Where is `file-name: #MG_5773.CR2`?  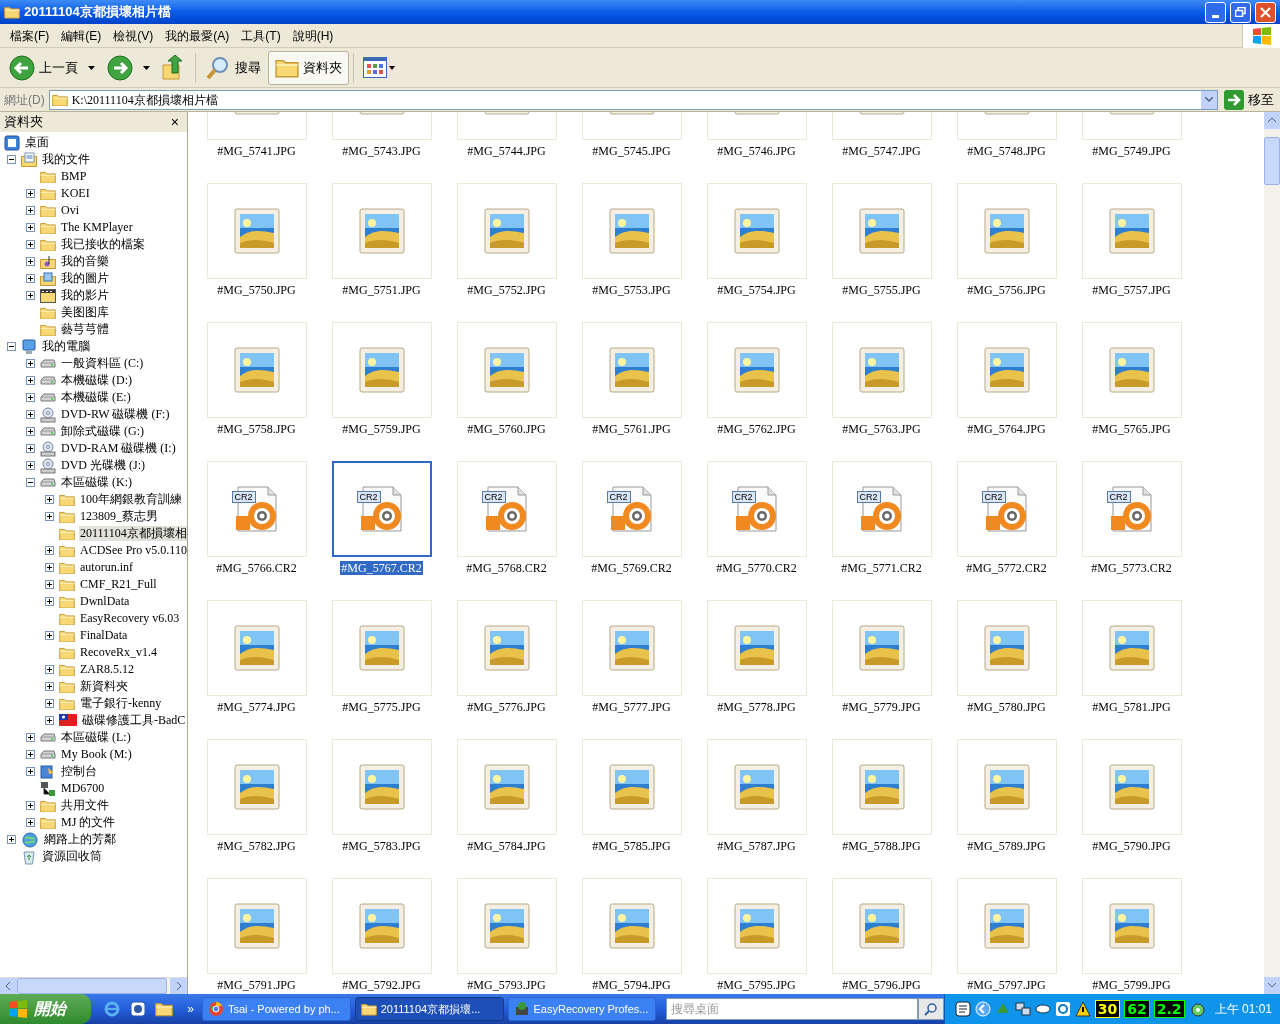
file-name: #MG_5773.CR2 is located at coordinates (1131, 568).